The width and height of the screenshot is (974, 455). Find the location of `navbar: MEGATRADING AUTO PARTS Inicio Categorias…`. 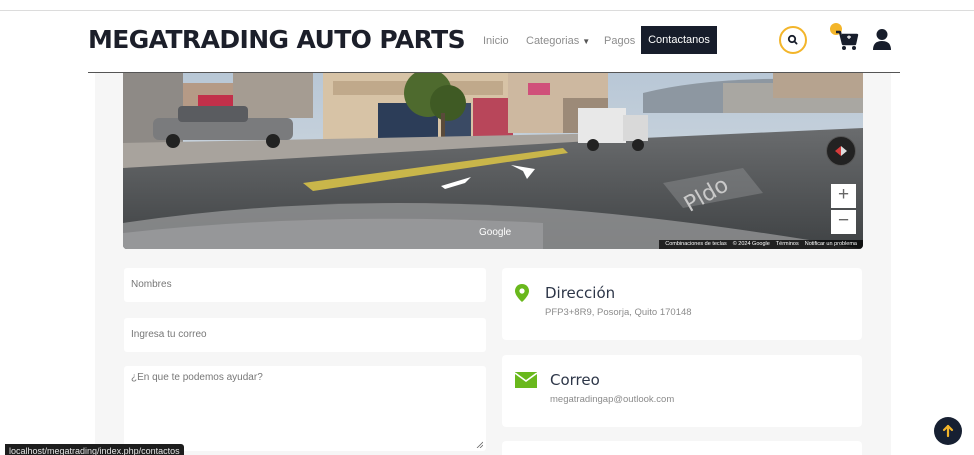

navbar: MEGATRADING AUTO PARTS Inicio Categorias… is located at coordinates (494, 42).